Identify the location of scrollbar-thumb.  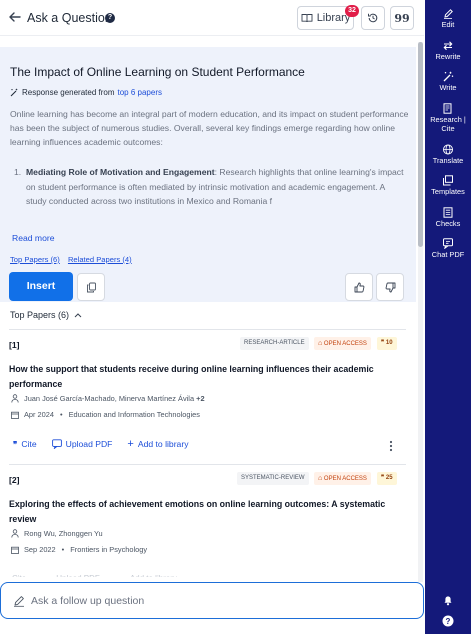
(420, 144).